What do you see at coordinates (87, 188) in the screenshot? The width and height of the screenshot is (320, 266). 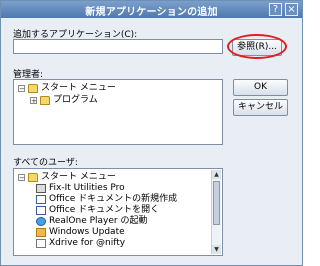 I see `list-item-label: Fix-It Utilities Pro` at bounding box center [87, 188].